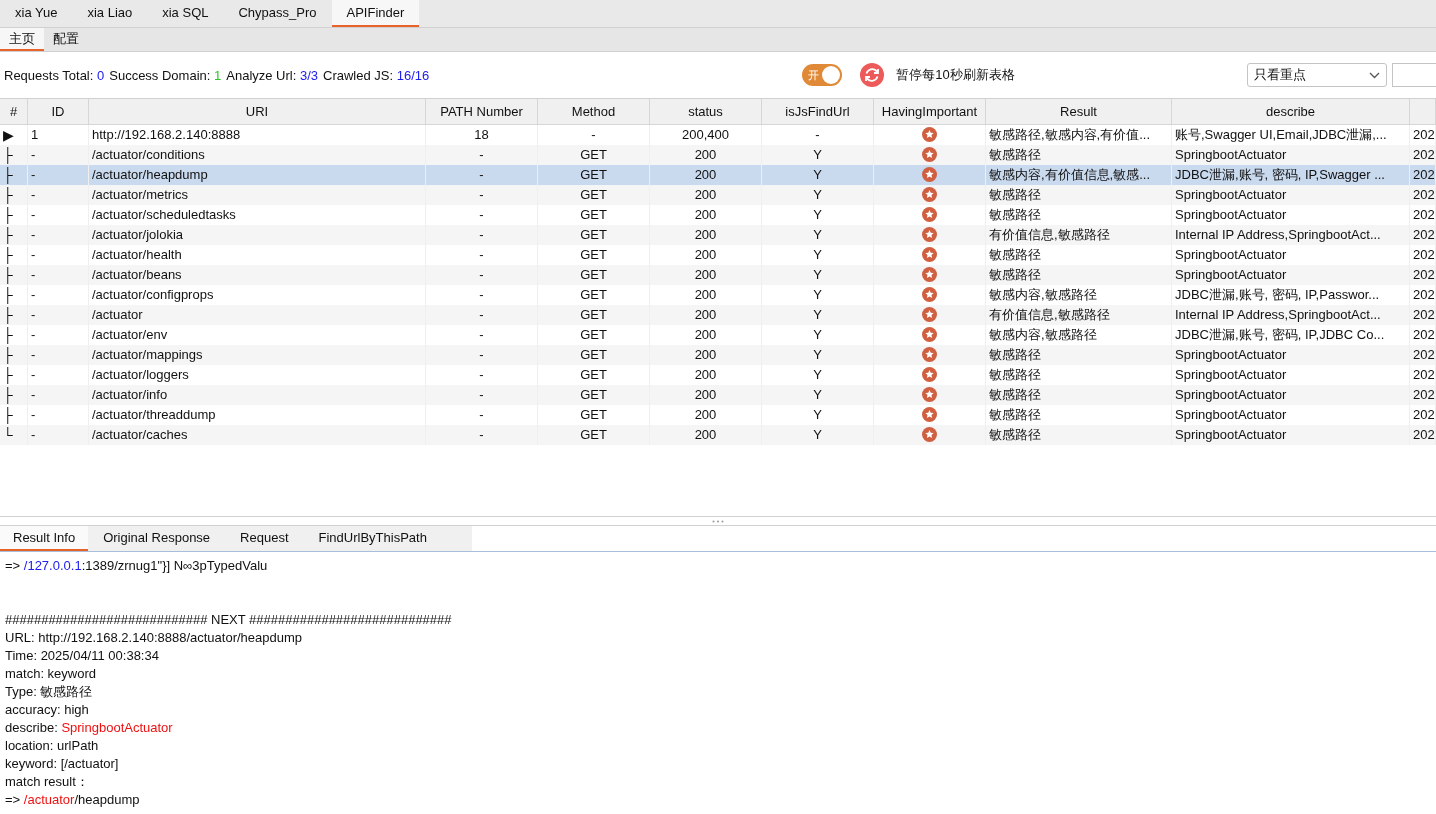  What do you see at coordinates (166, 135) in the screenshot?
I see `uri-cell: http://192.168.2.140:8888` at bounding box center [166, 135].